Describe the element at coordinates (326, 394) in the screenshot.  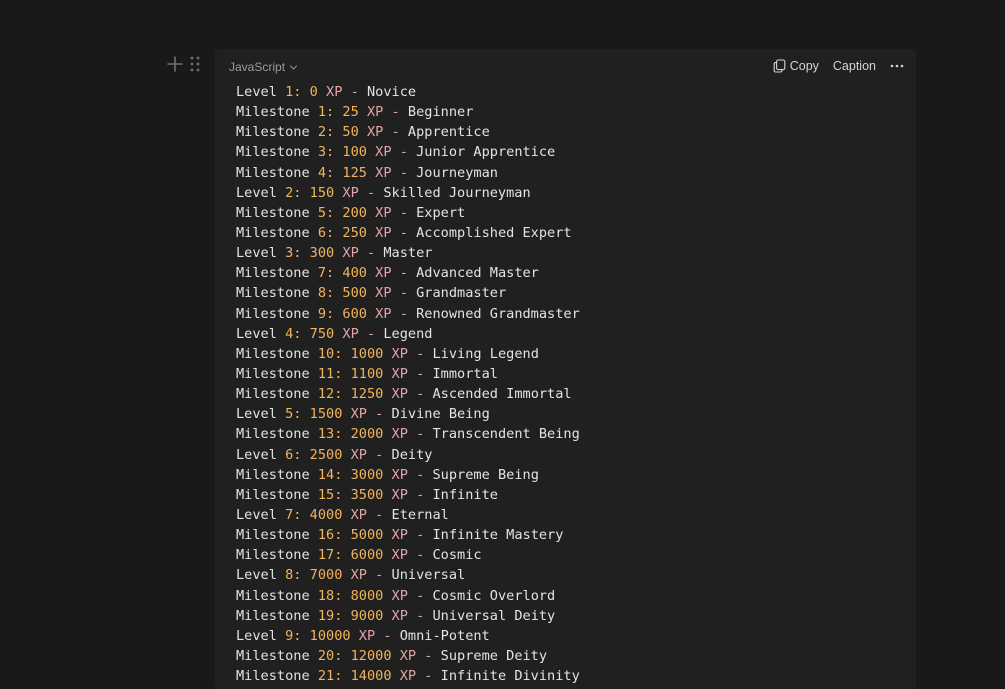
I see `code-line-number: 12` at that location.